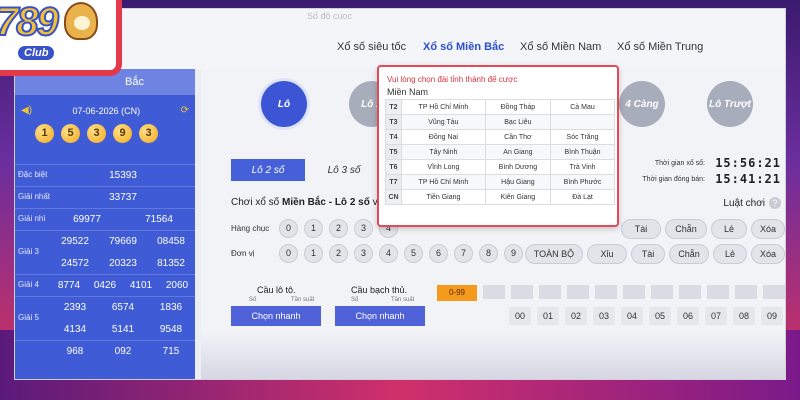  I want to click on cau-bach-thu-title: Cầu bạch thủ., so click(379, 290).